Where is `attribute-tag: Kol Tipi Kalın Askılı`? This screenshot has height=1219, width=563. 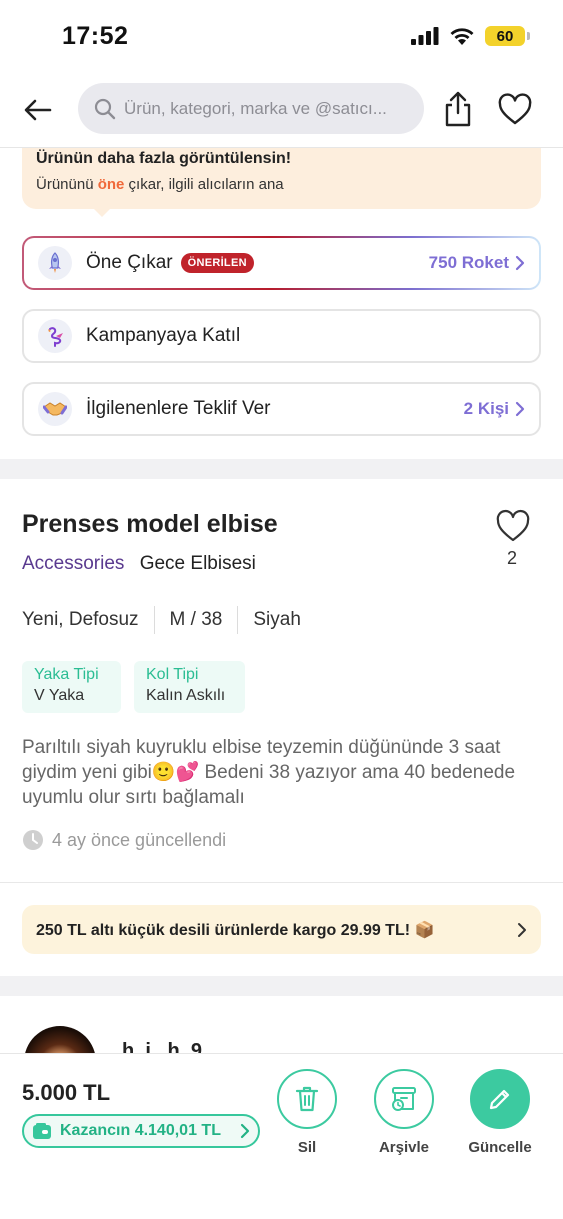 attribute-tag: Kol Tipi Kalın Askılı is located at coordinates (189, 687).